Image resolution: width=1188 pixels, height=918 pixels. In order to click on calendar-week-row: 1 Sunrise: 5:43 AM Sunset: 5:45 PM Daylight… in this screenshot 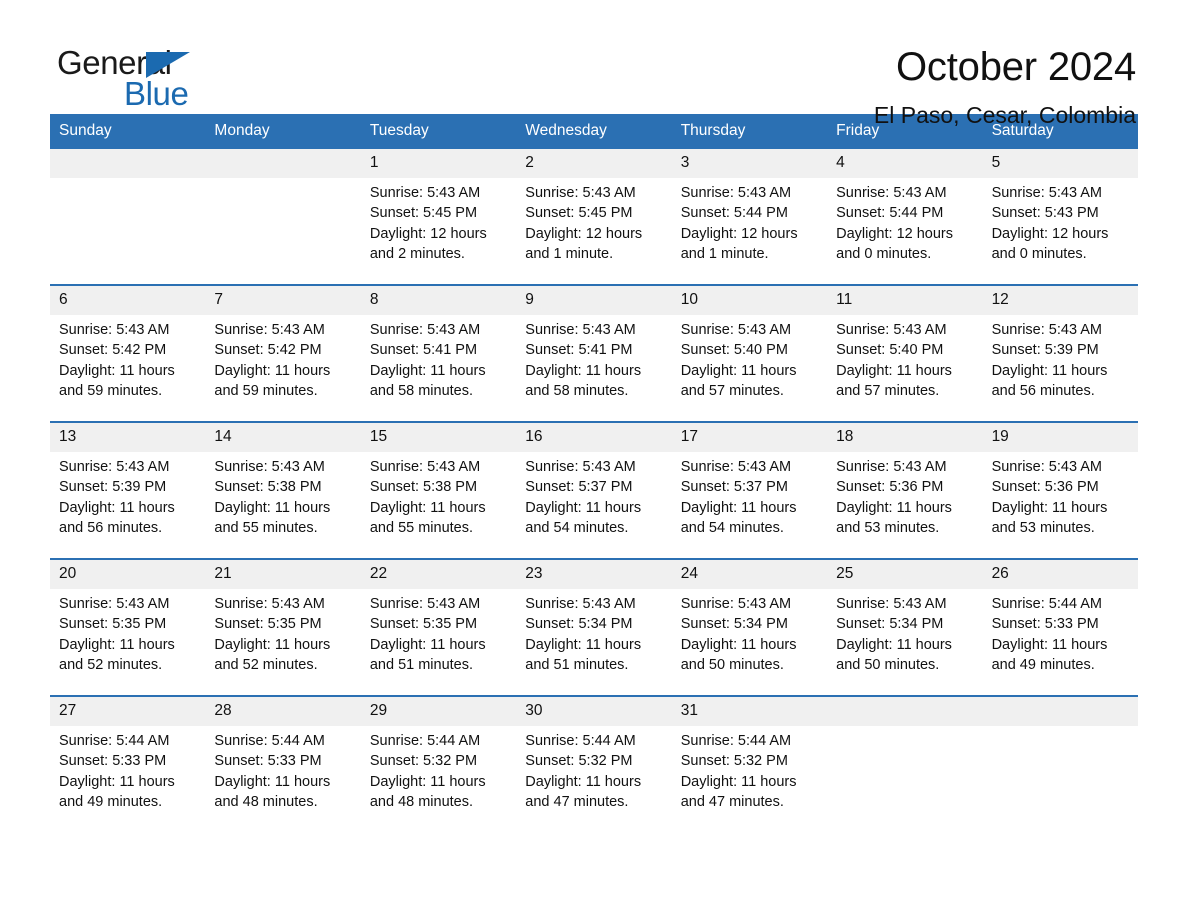, I will do `click(594, 216)`.